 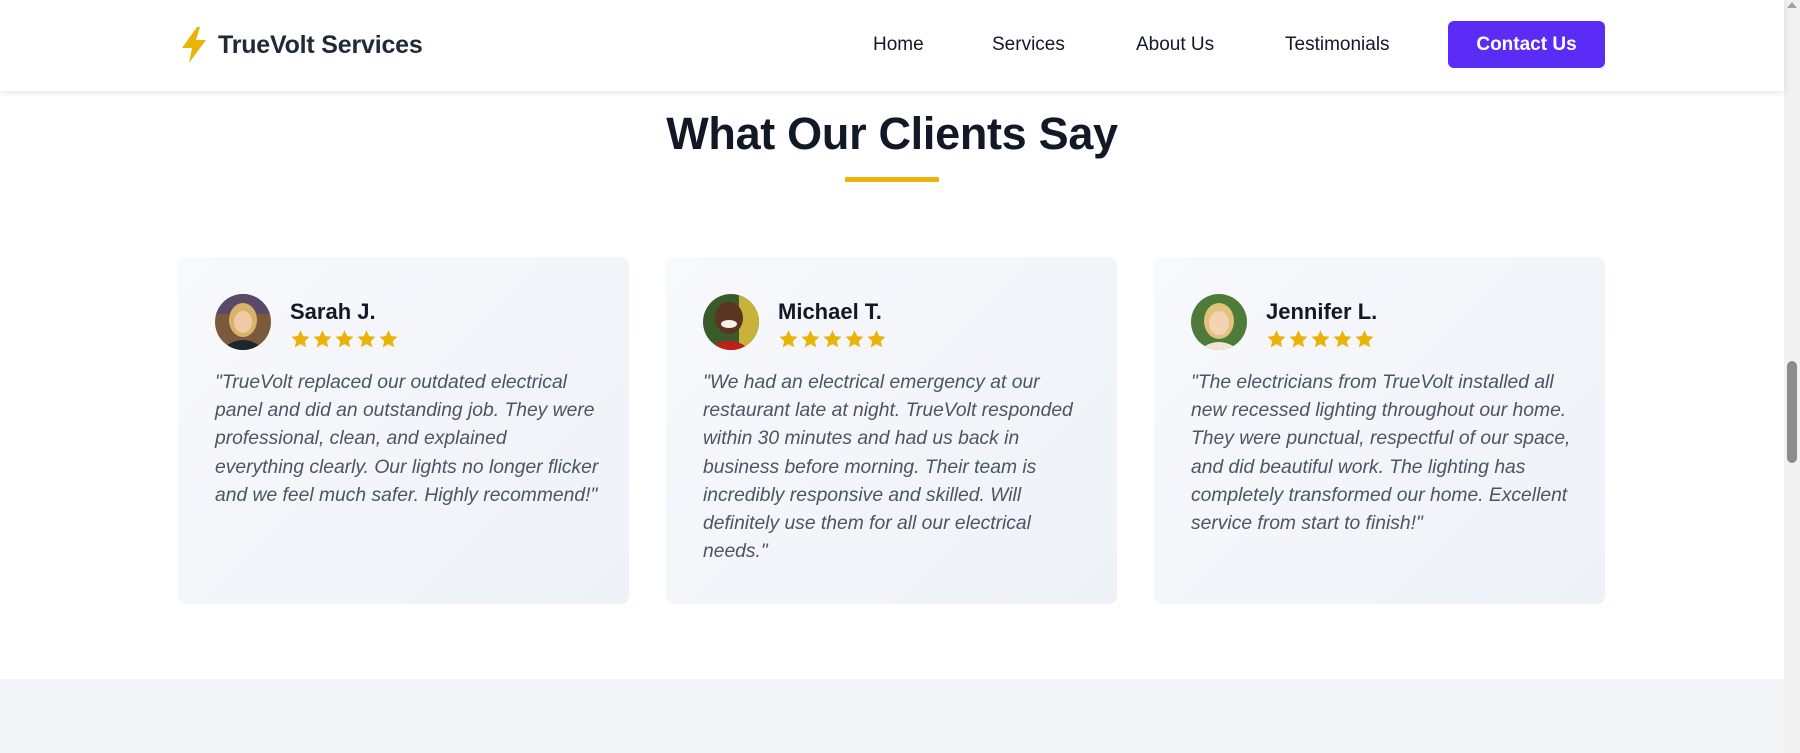 I want to click on lightning-bolt-icon, so click(x=194, y=45).